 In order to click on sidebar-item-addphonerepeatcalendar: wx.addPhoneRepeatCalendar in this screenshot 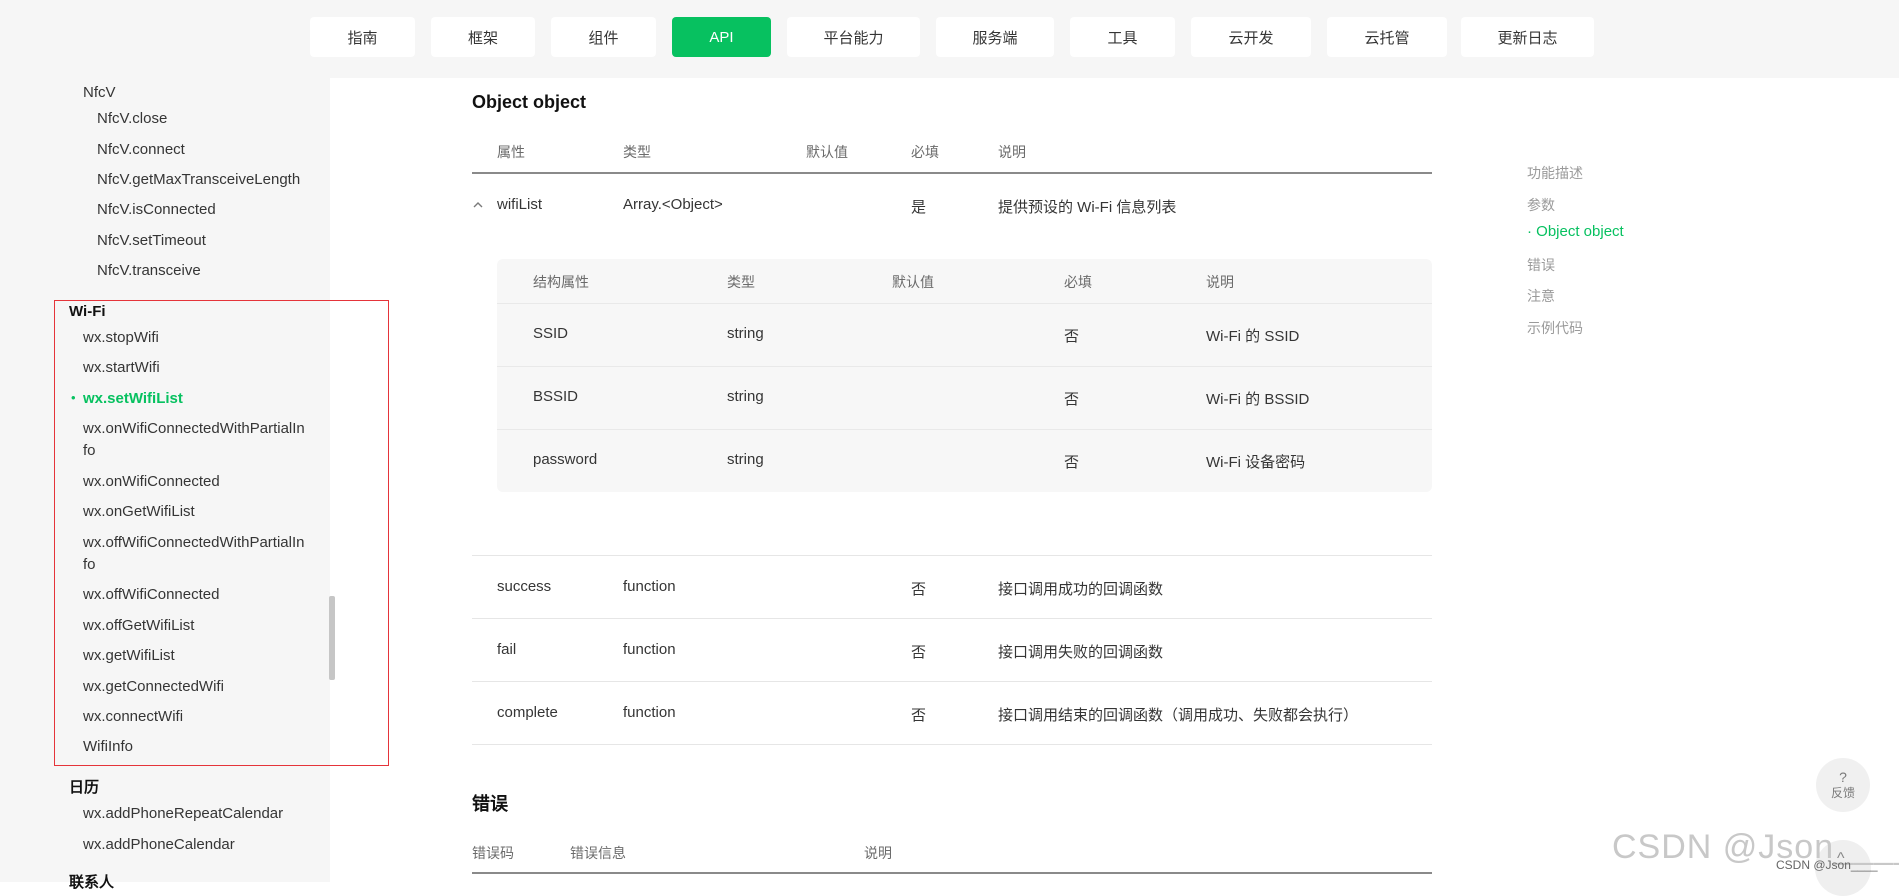, I will do `click(183, 814)`.